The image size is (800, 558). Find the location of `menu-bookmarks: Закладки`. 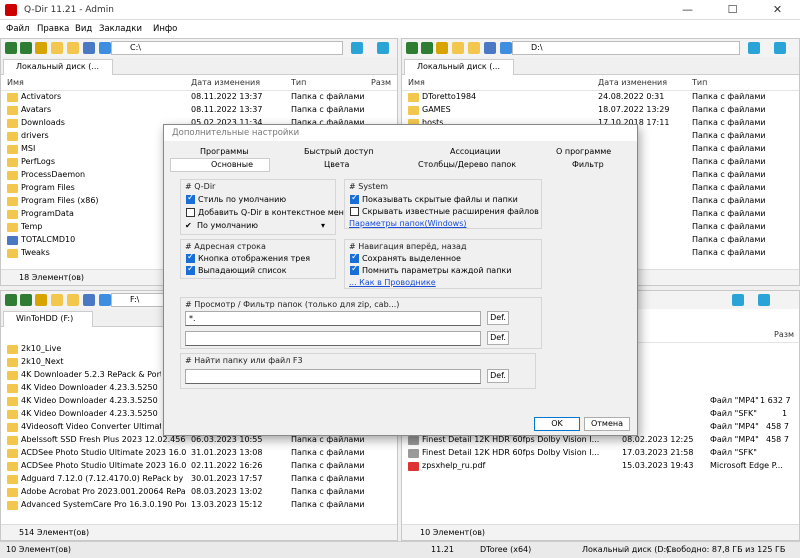

menu-bookmarks: Закладки is located at coordinates (120, 29).